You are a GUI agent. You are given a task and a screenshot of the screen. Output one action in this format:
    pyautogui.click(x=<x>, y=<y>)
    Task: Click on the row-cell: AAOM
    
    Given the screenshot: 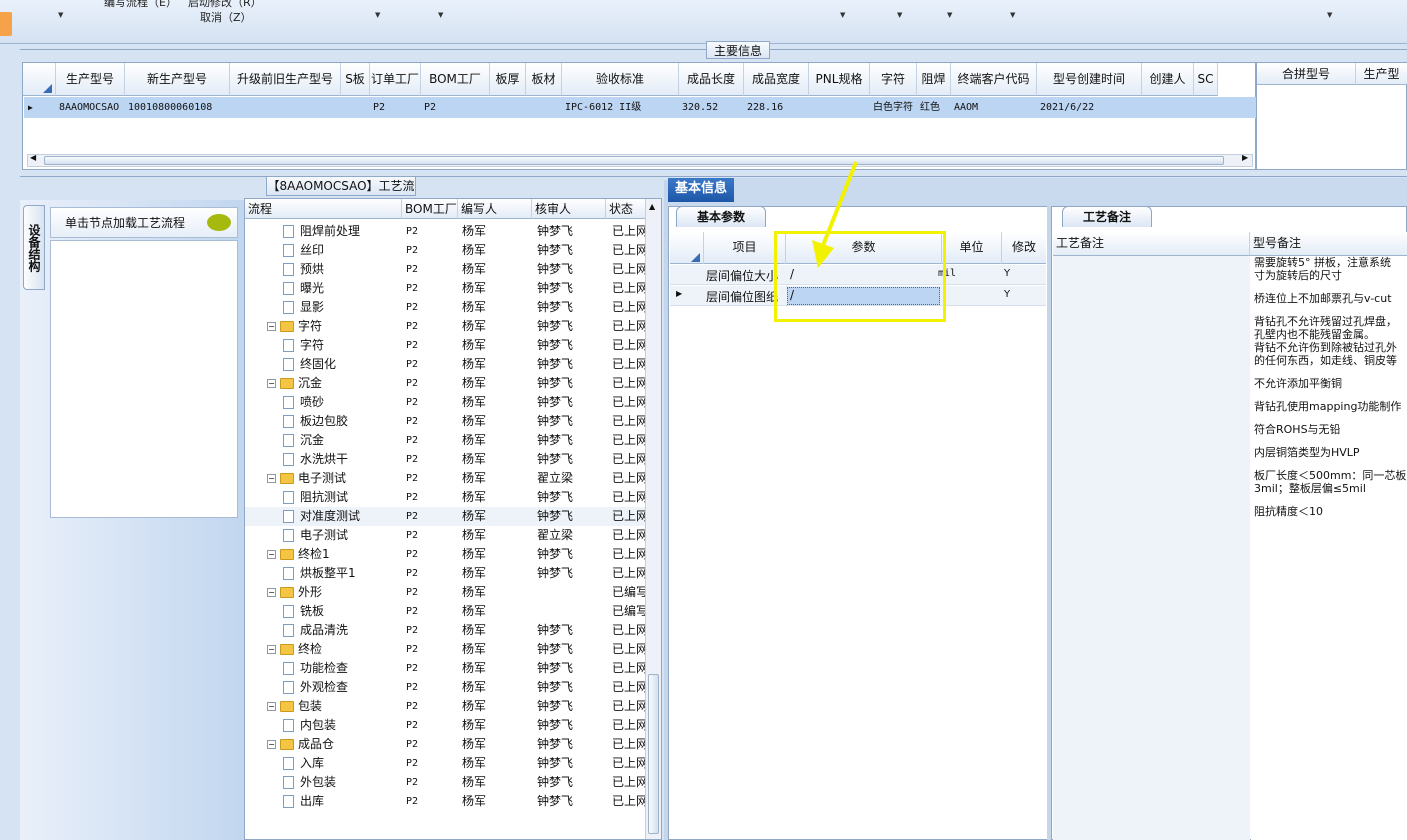 What is the action you would take?
    pyautogui.click(x=994, y=107)
    